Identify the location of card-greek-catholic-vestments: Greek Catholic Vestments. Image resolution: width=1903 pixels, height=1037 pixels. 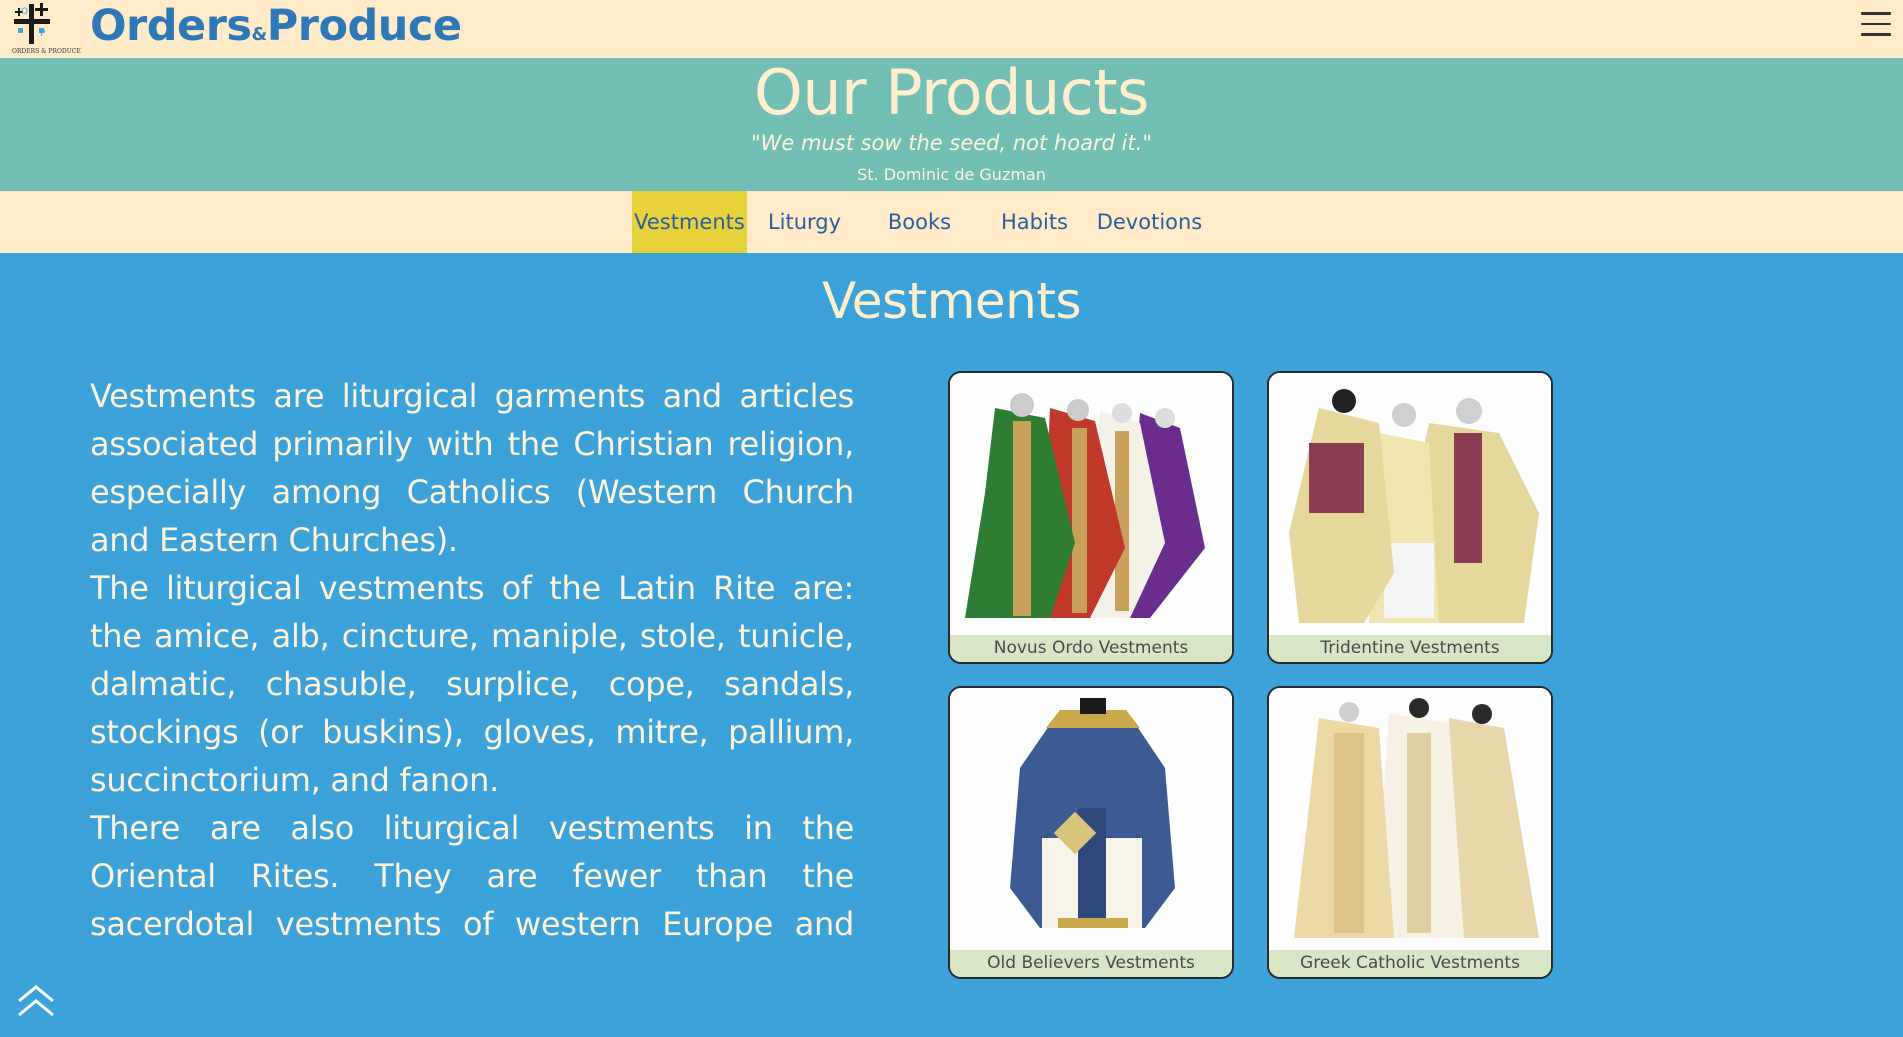
(1410, 832).